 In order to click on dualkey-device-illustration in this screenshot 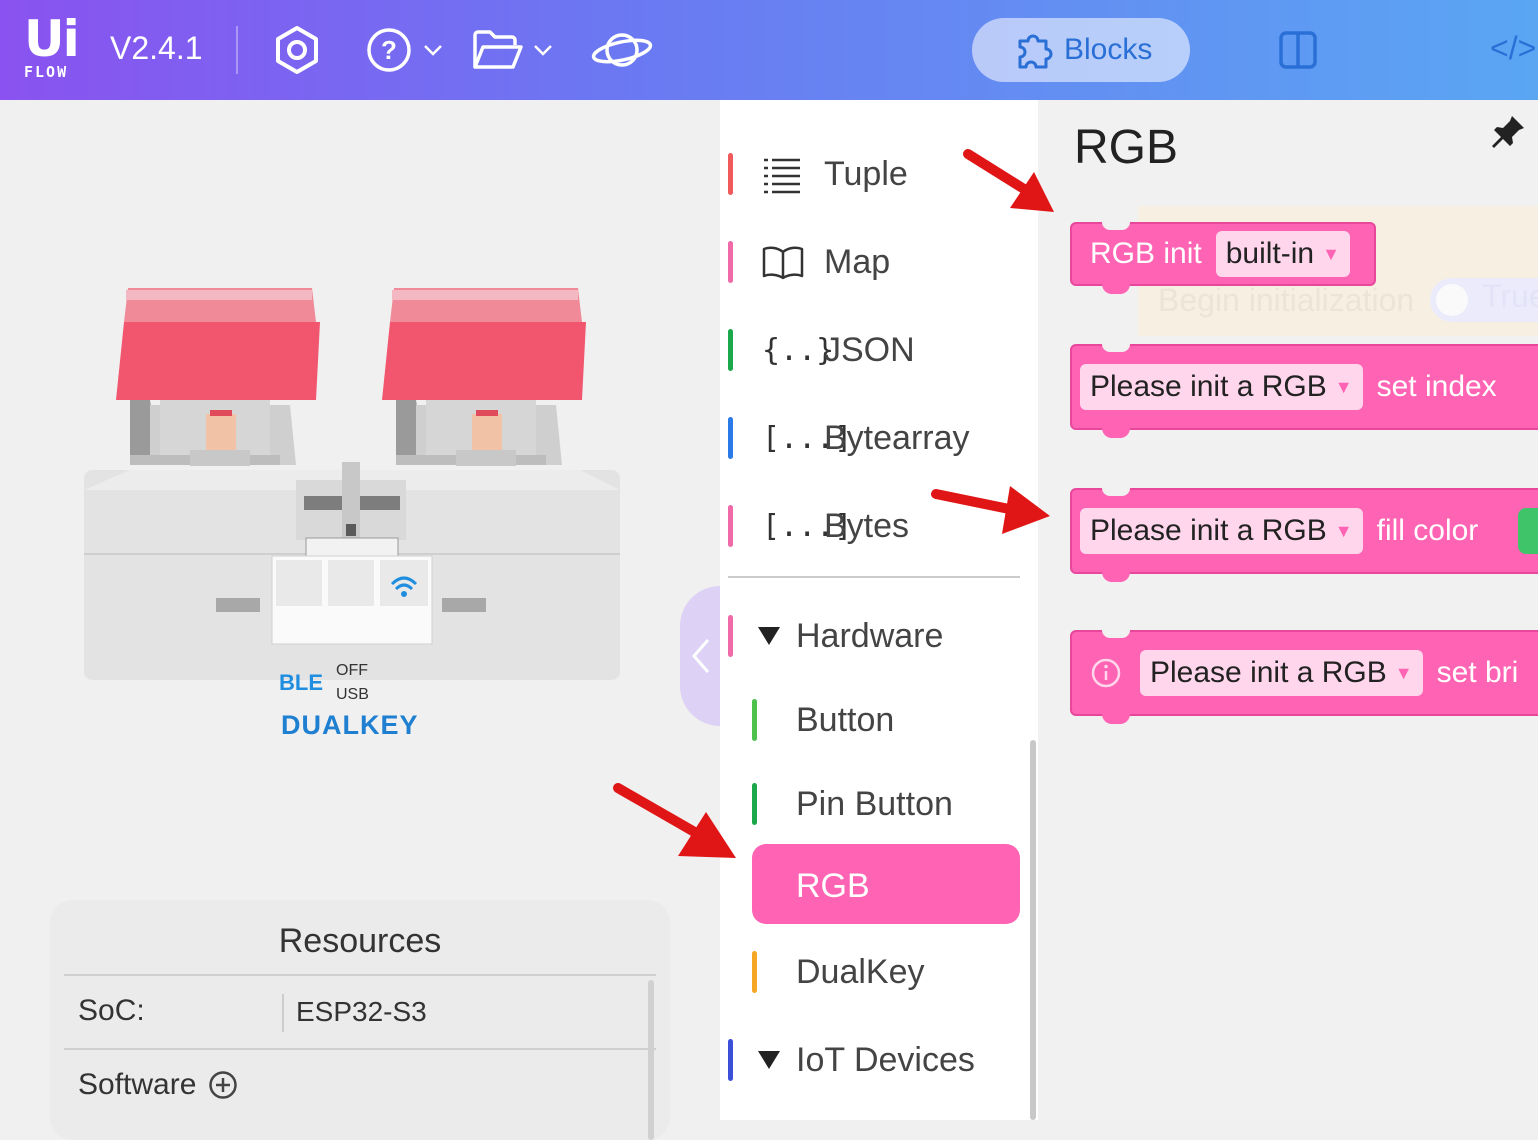, I will do `click(352, 484)`.